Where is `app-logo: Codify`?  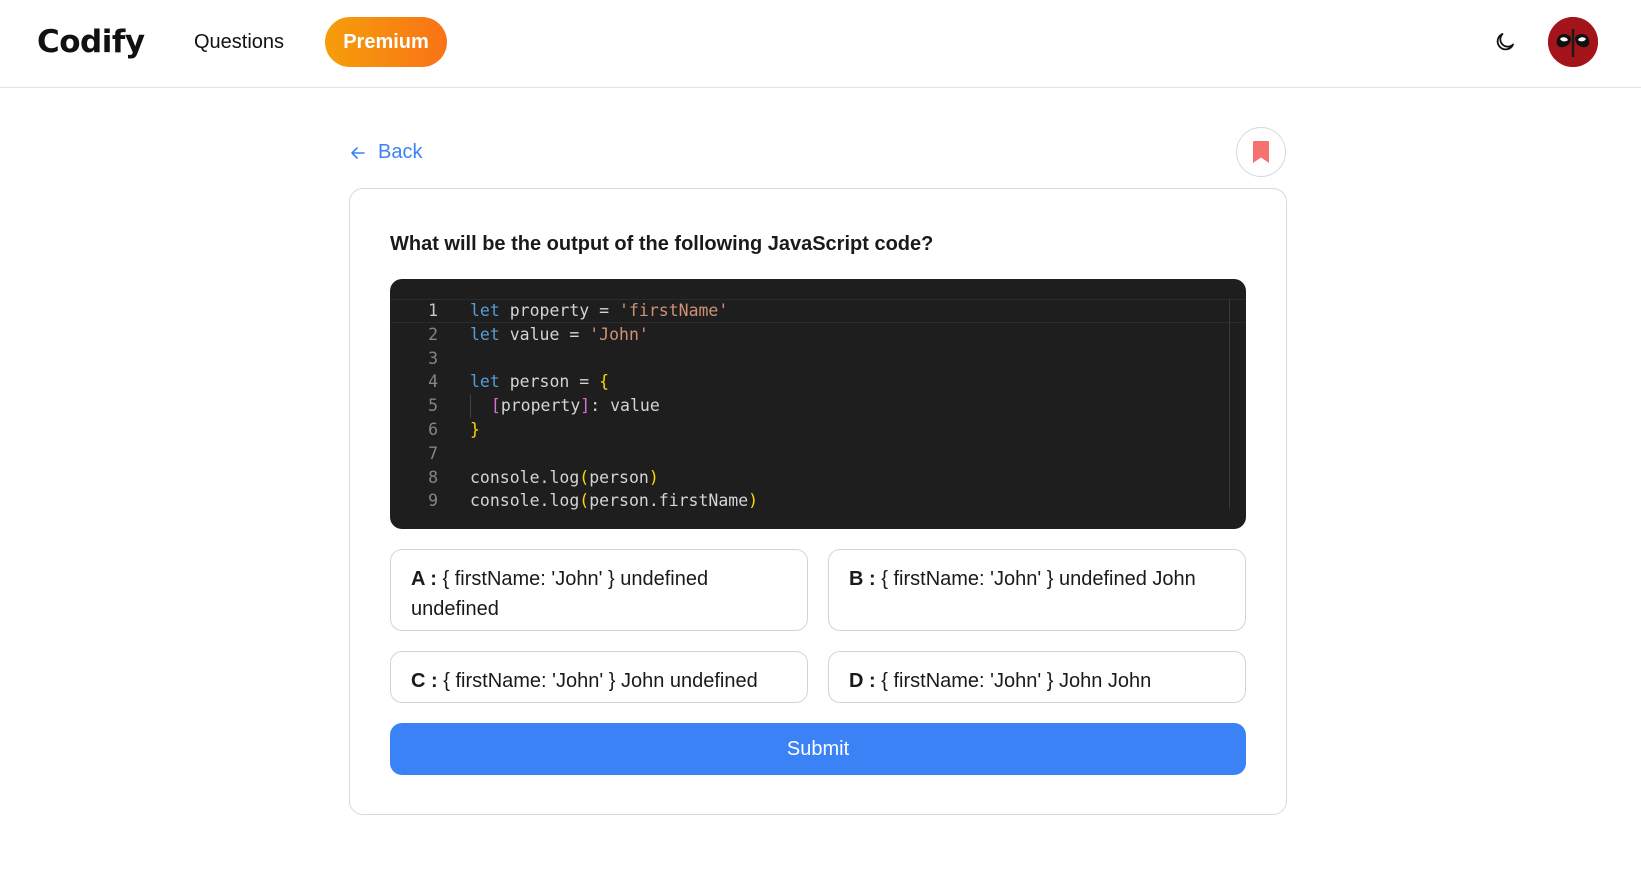
app-logo: Codify is located at coordinates (91, 42).